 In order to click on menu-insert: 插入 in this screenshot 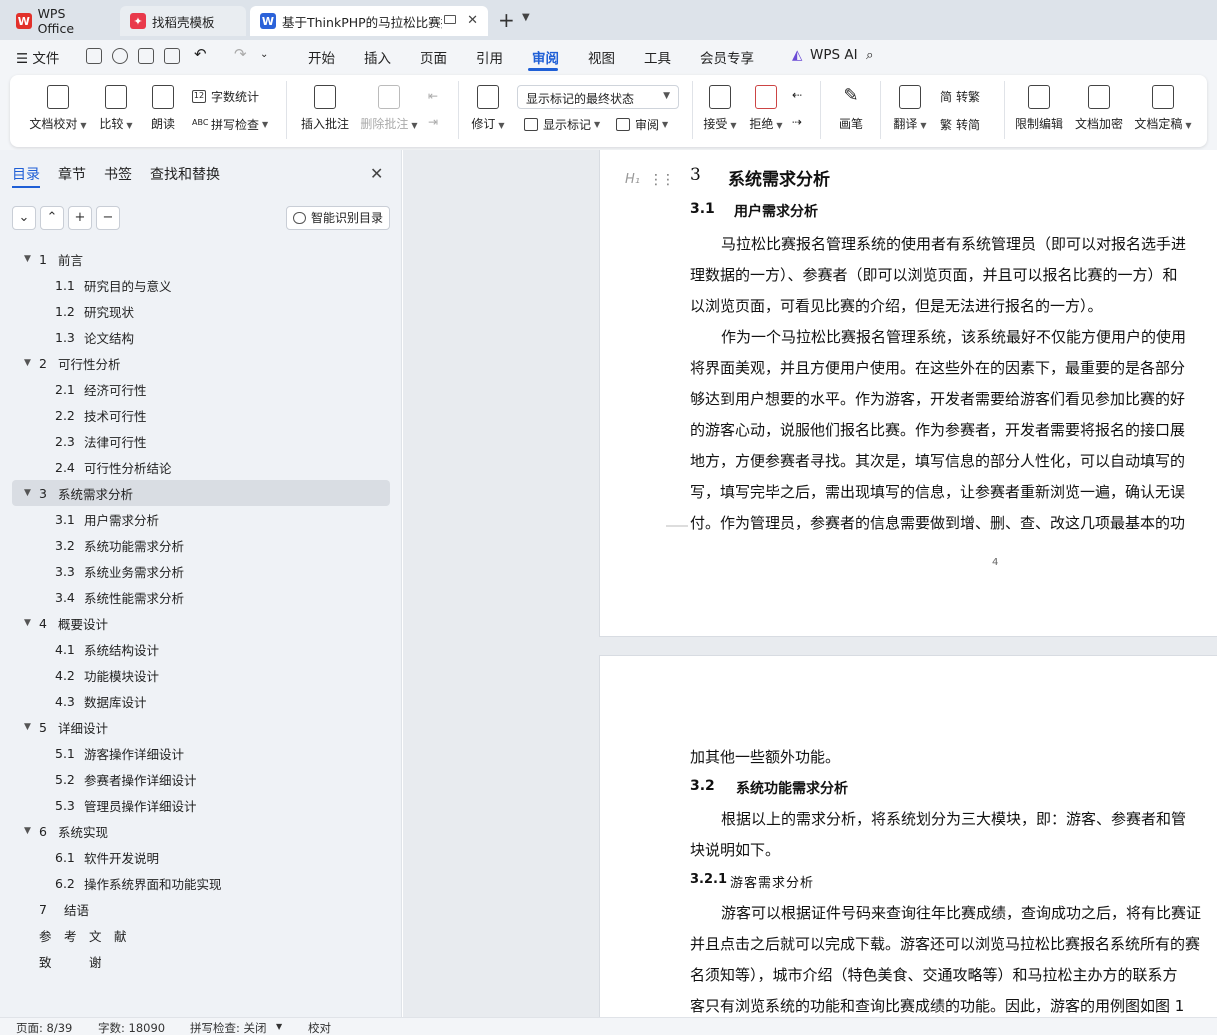, I will do `click(377, 57)`.